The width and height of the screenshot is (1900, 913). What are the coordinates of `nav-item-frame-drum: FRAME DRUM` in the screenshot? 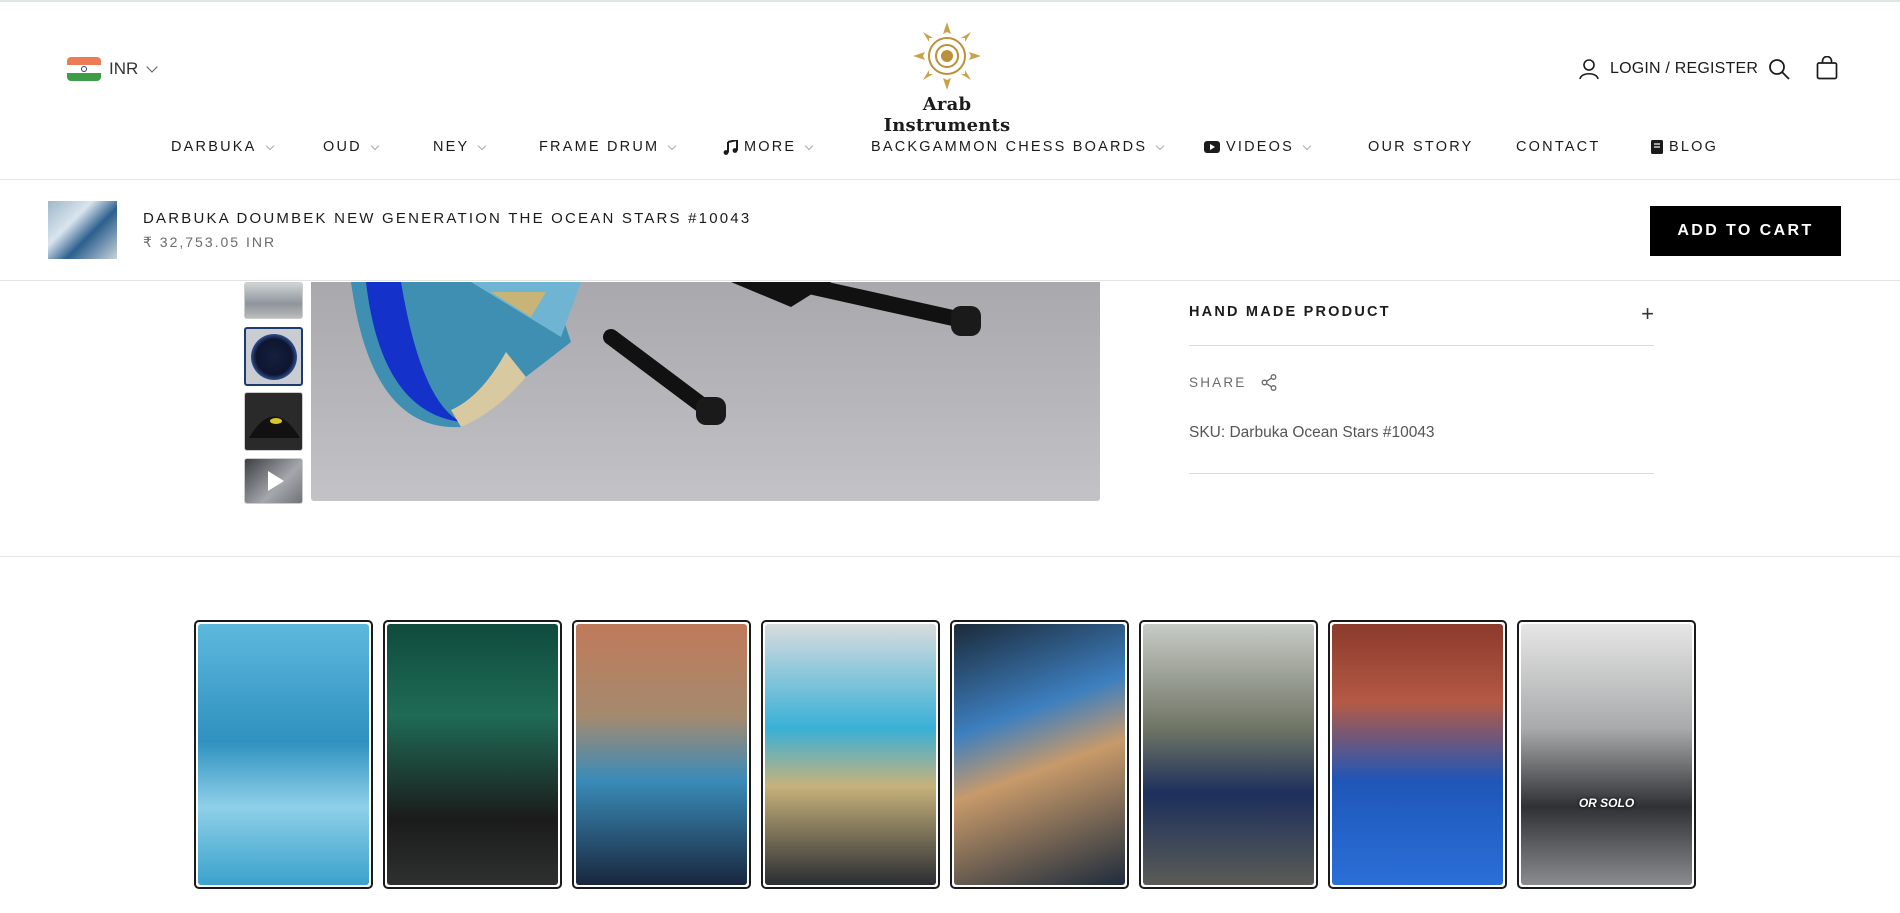 It's located at (608, 147).